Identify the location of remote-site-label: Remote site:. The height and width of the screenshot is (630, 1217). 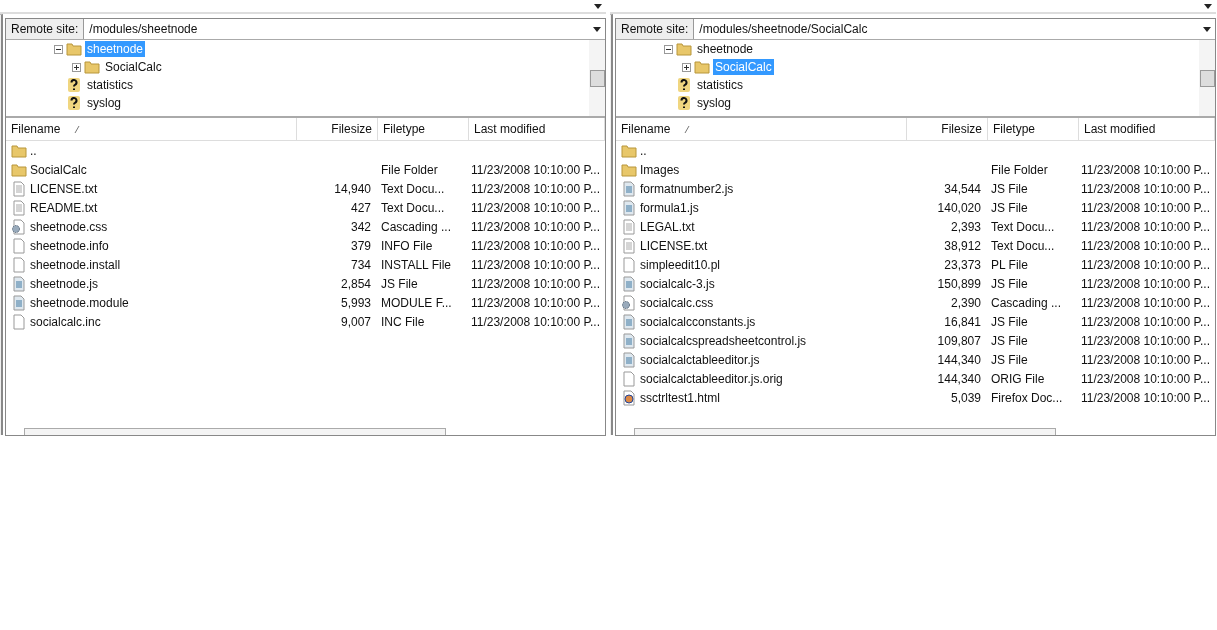
(655, 29).